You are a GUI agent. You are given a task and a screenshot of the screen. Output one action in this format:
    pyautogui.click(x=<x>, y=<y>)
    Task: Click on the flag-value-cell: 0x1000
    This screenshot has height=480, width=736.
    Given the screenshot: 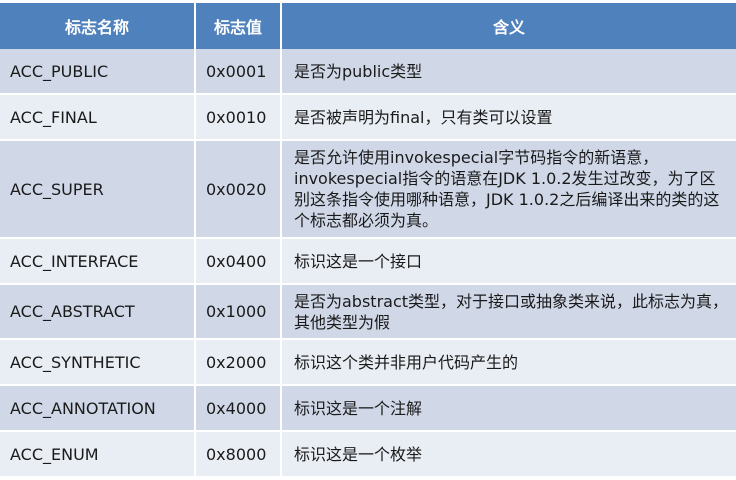 What is the action you would take?
    pyautogui.click(x=238, y=312)
    